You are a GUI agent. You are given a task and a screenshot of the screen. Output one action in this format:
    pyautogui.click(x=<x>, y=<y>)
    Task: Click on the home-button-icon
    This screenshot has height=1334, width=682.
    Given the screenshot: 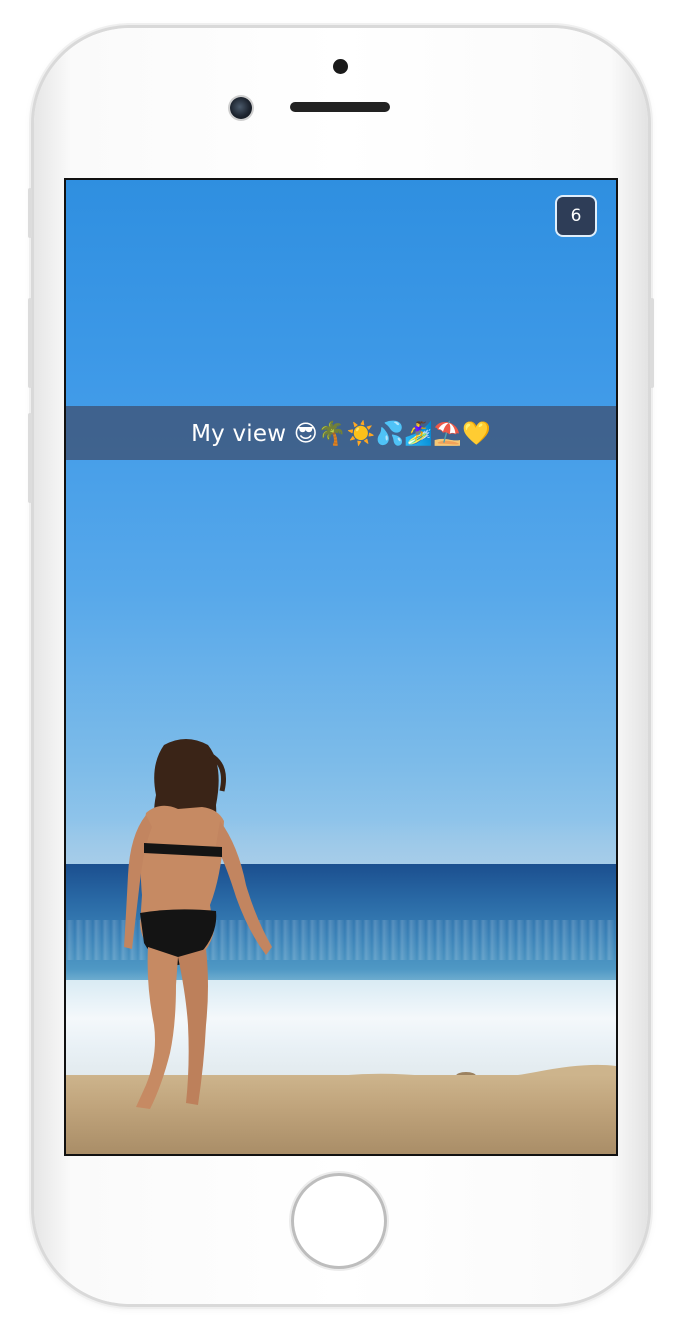 What is the action you would take?
    pyautogui.click(x=339, y=1221)
    